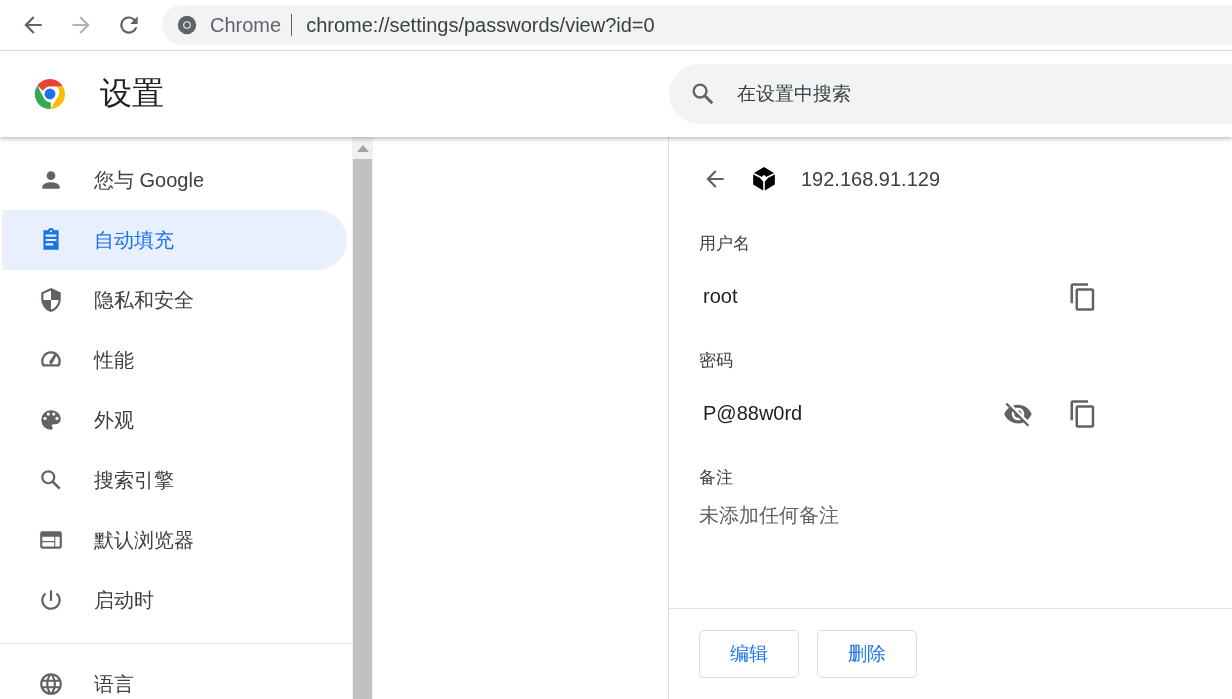  Describe the element at coordinates (749, 654) in the screenshot. I see `action-button: 编辑` at that location.